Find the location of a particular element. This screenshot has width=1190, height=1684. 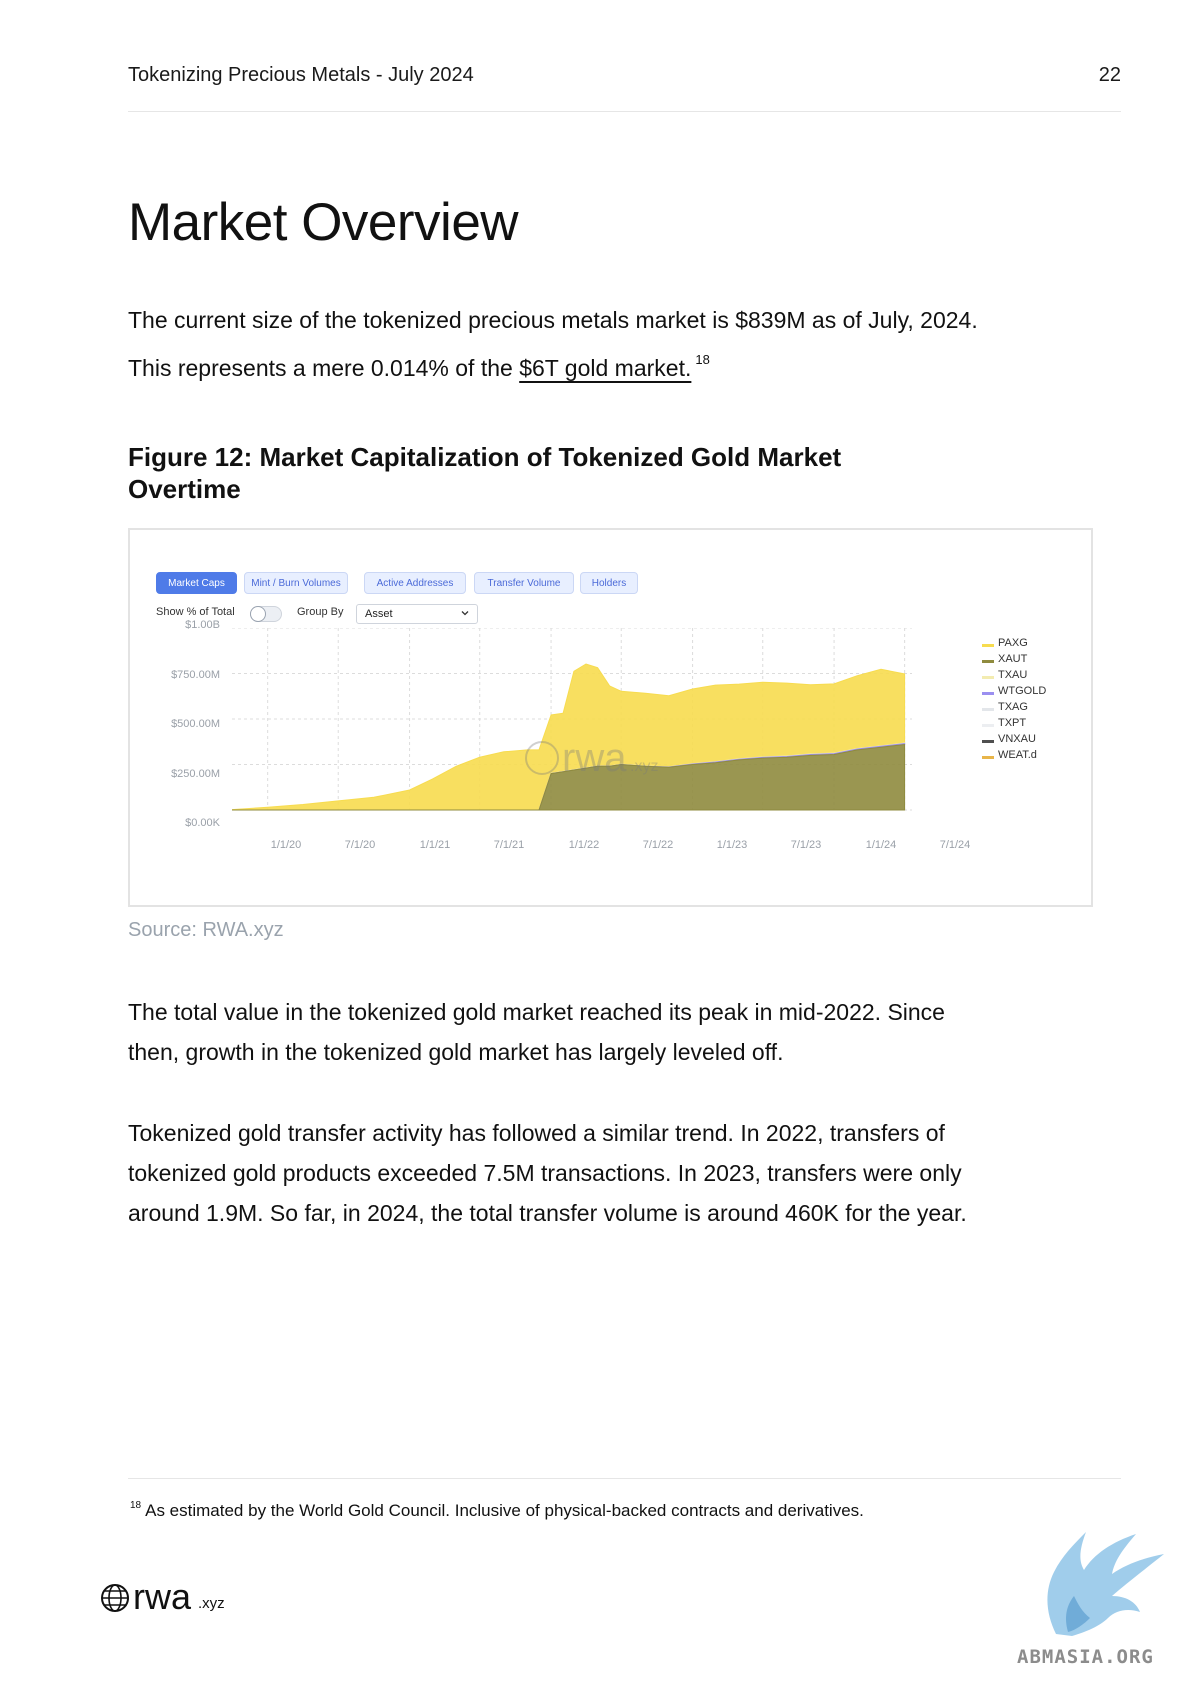

watermark-text: ABMASIA.ORG is located at coordinates (1085, 1657).